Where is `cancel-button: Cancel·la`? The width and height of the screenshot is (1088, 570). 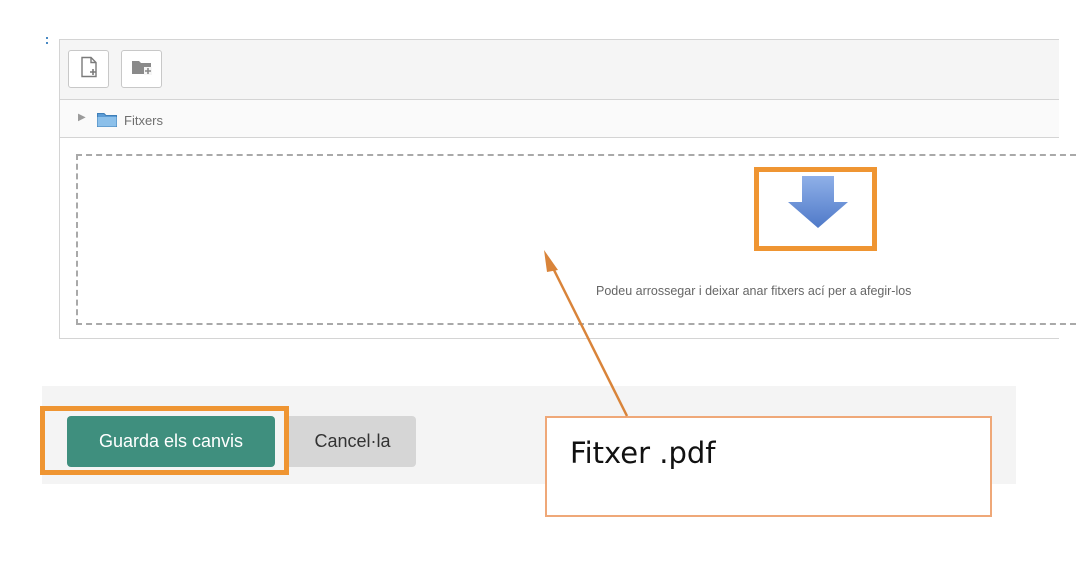 cancel-button: Cancel·la is located at coordinates (352, 441).